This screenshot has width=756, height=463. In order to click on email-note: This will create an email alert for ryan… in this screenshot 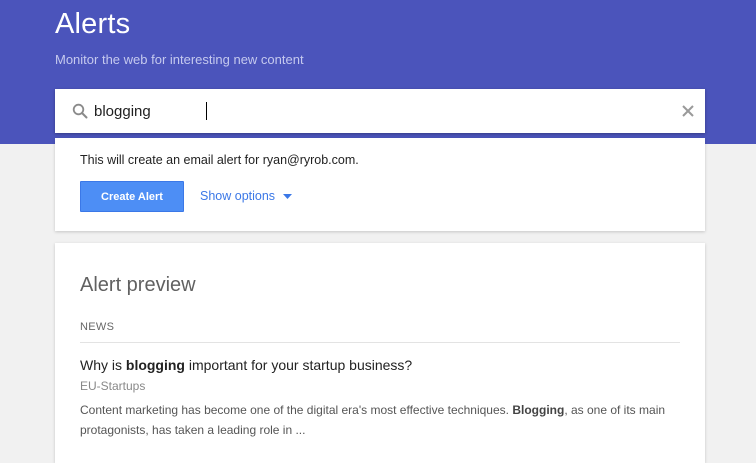, I will do `click(219, 160)`.